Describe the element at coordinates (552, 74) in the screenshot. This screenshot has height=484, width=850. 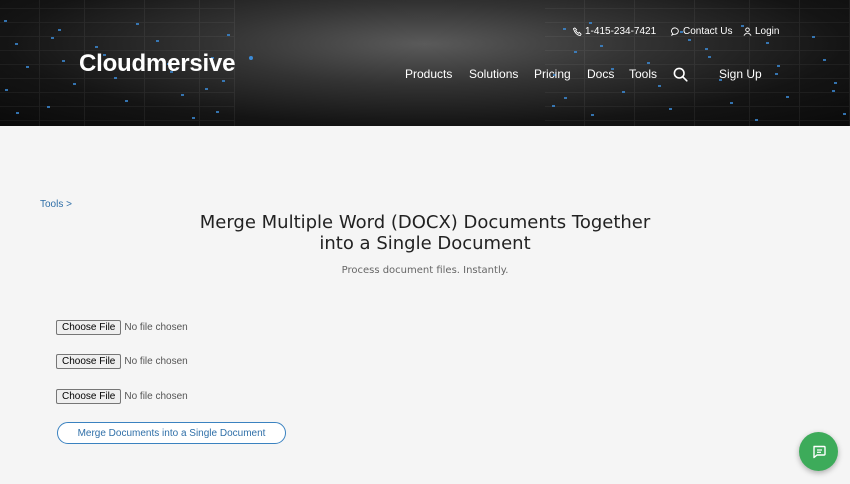
I see `nav-pricing: Pricing` at that location.